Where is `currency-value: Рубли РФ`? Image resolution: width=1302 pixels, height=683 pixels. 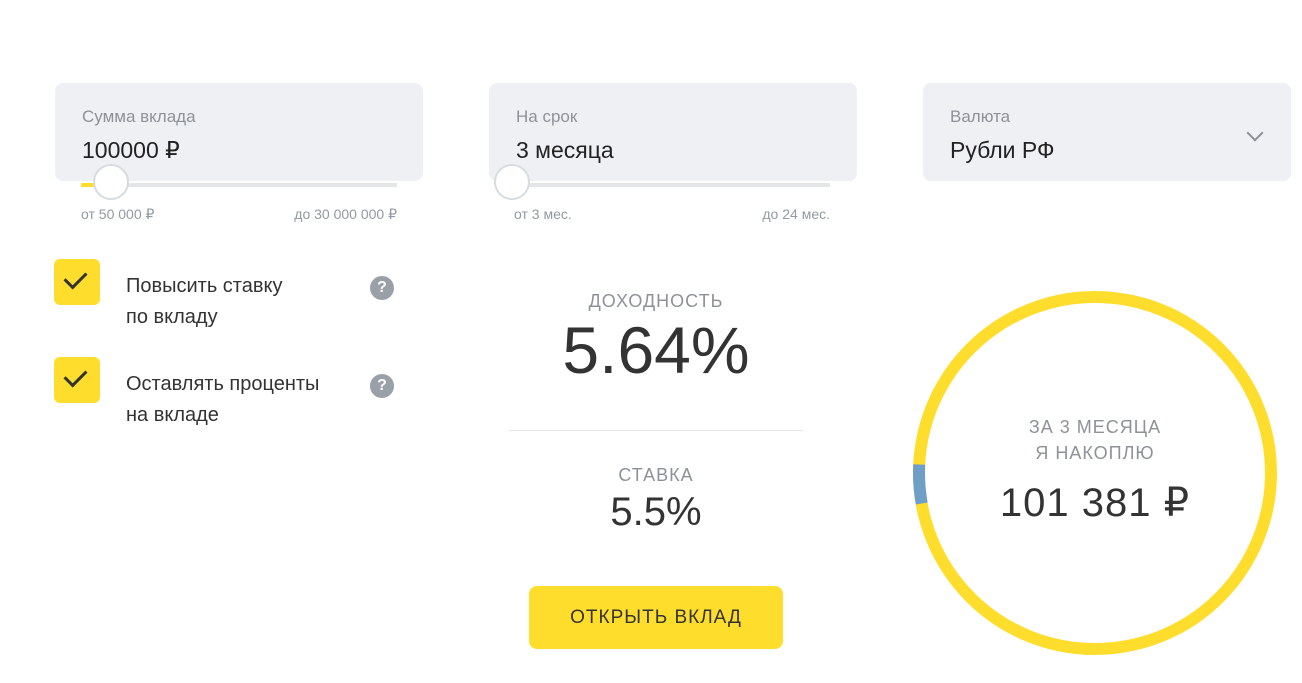
currency-value: Рубли РФ is located at coordinates (1002, 150).